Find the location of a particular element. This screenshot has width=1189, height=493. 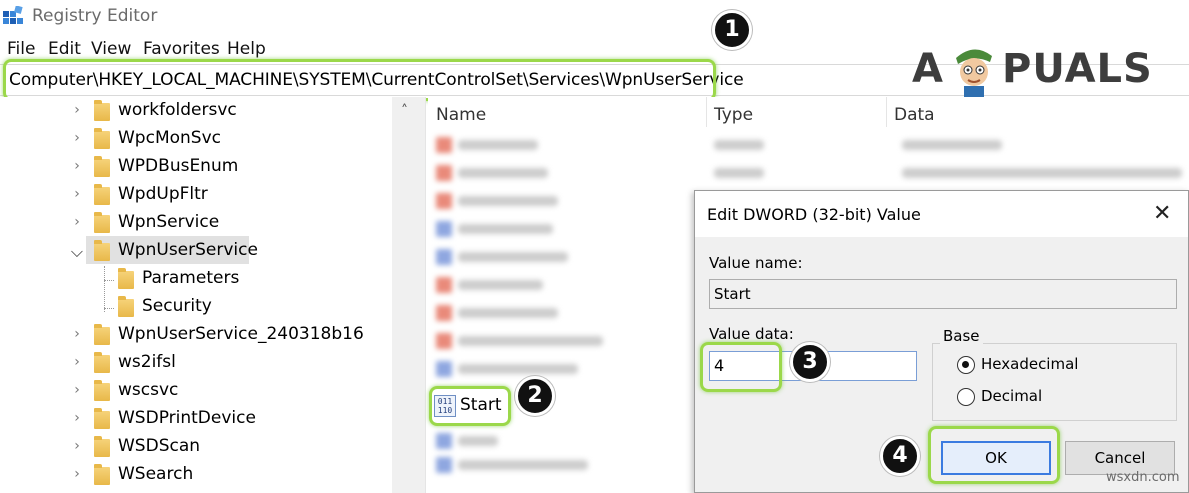

tree-item-label: WpnUserService_240318b16 is located at coordinates (241, 334).